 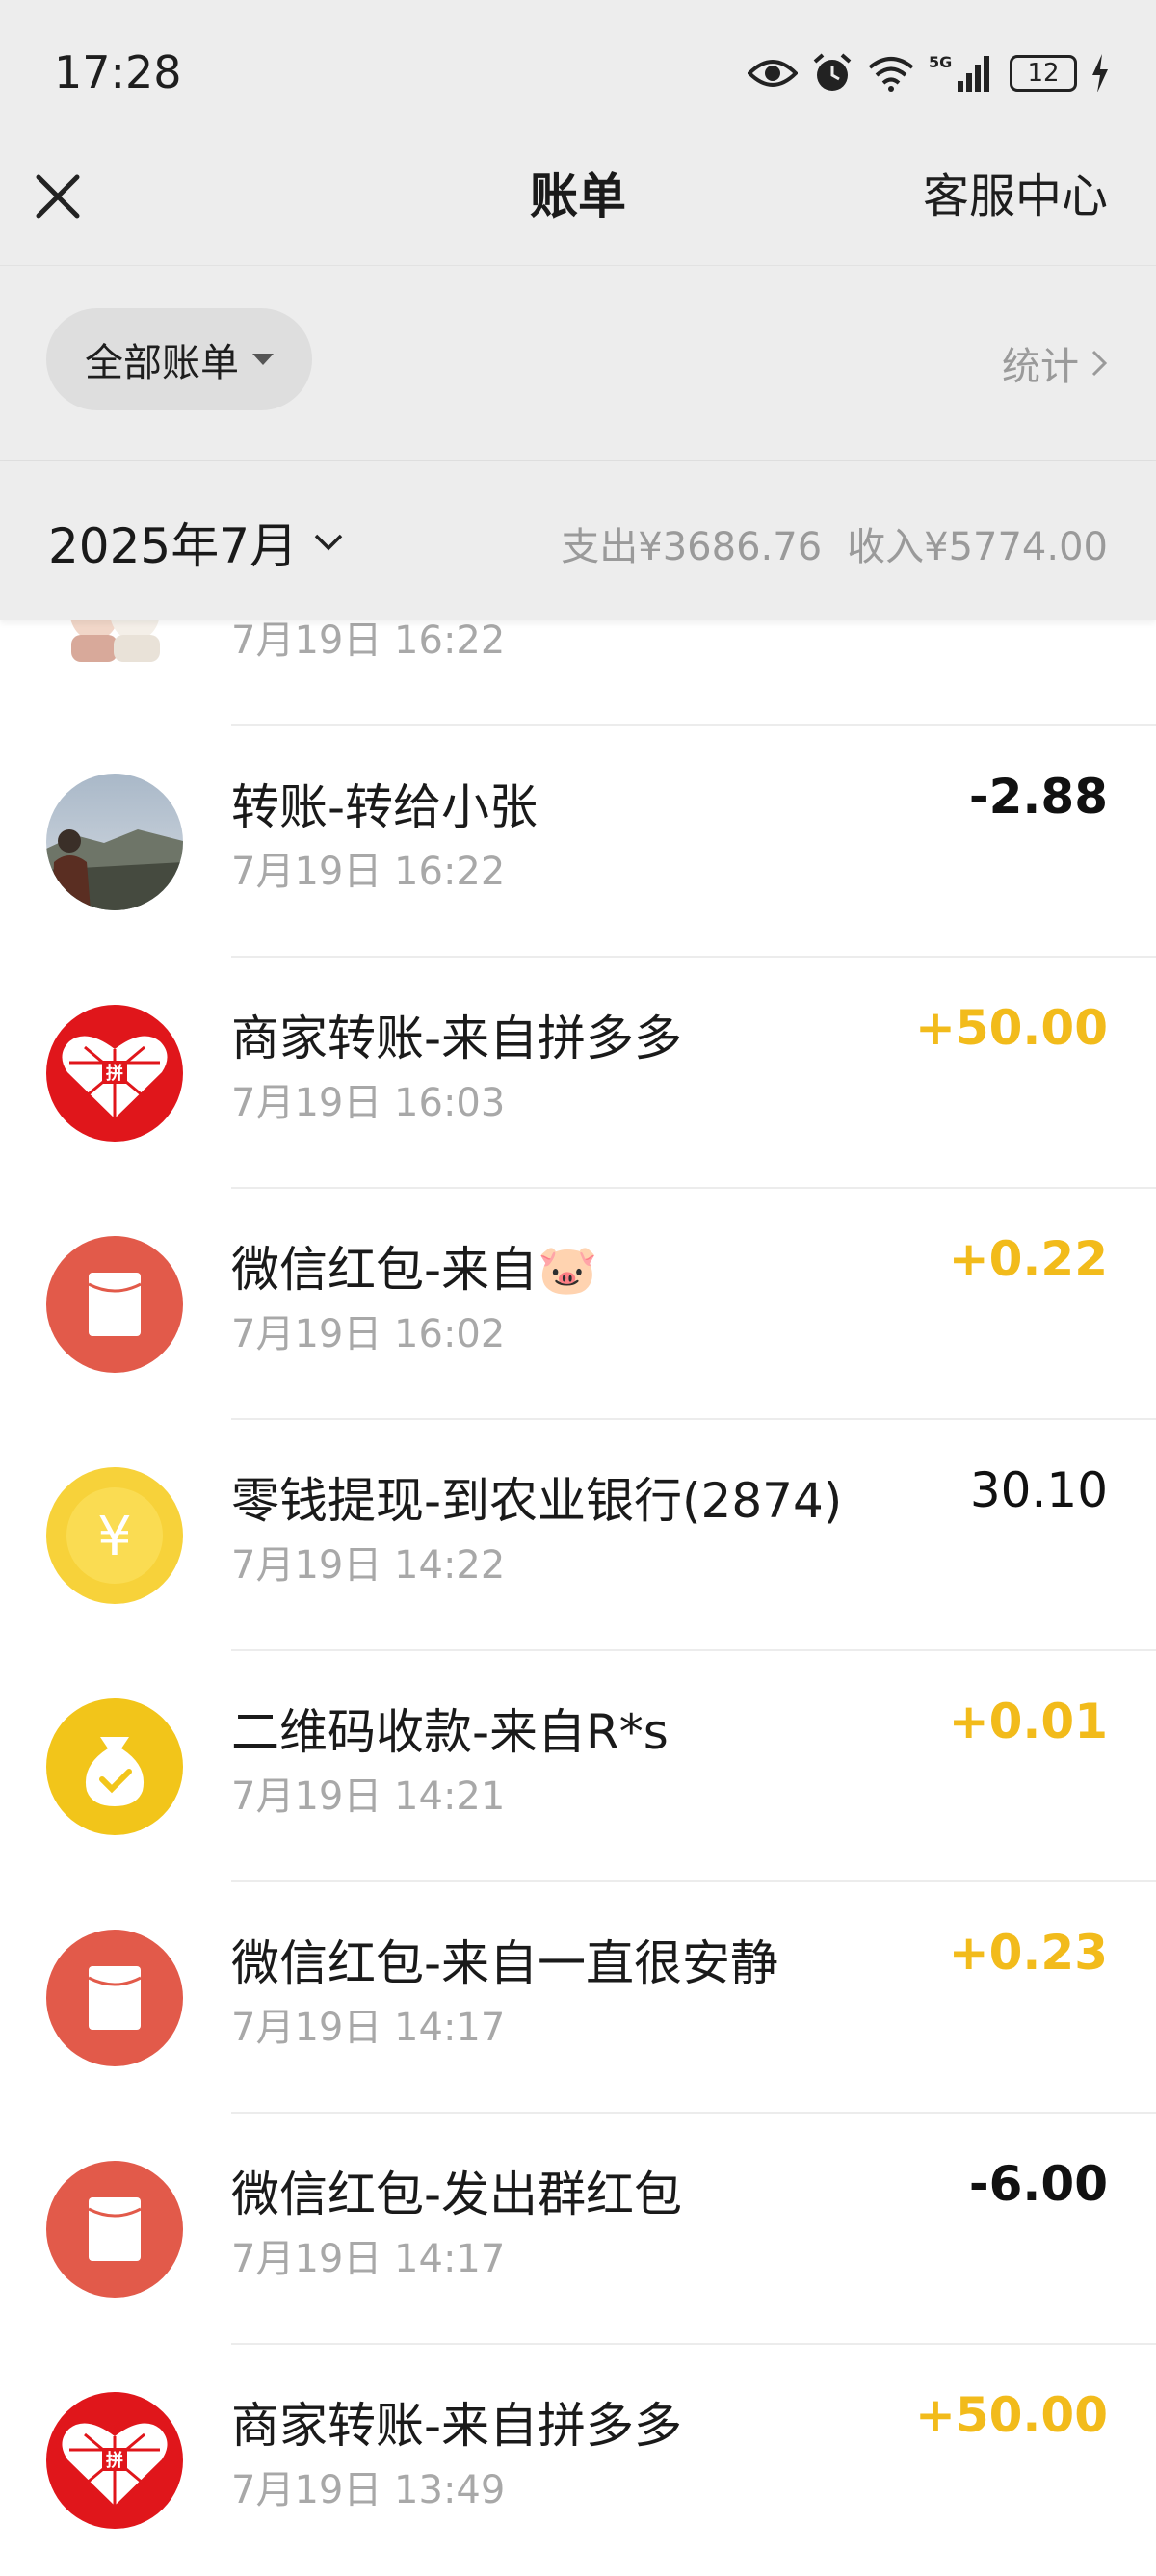 I want to click on transaction-row: 微信红包-来自🐷 7月19日 16:02 +0.22, so click(x=578, y=1305).